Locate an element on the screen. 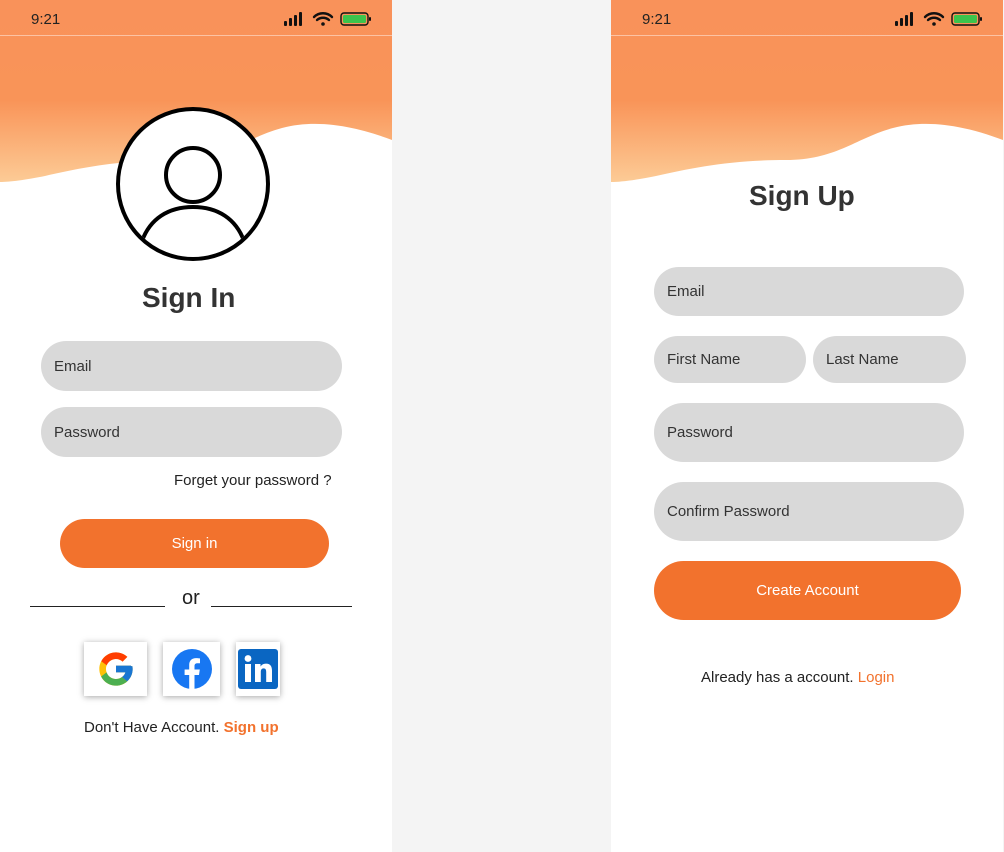 The height and width of the screenshot is (852, 1004). no-account-text: Don't Have Account. is located at coordinates (152, 727).